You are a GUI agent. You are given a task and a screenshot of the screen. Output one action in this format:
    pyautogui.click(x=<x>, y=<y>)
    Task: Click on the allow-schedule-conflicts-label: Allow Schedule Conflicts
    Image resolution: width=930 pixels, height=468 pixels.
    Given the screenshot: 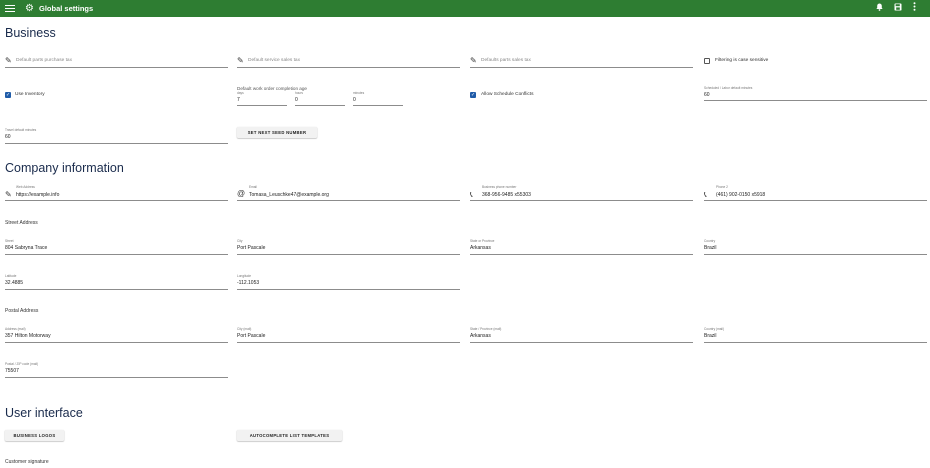 What is the action you would take?
    pyautogui.click(x=507, y=94)
    